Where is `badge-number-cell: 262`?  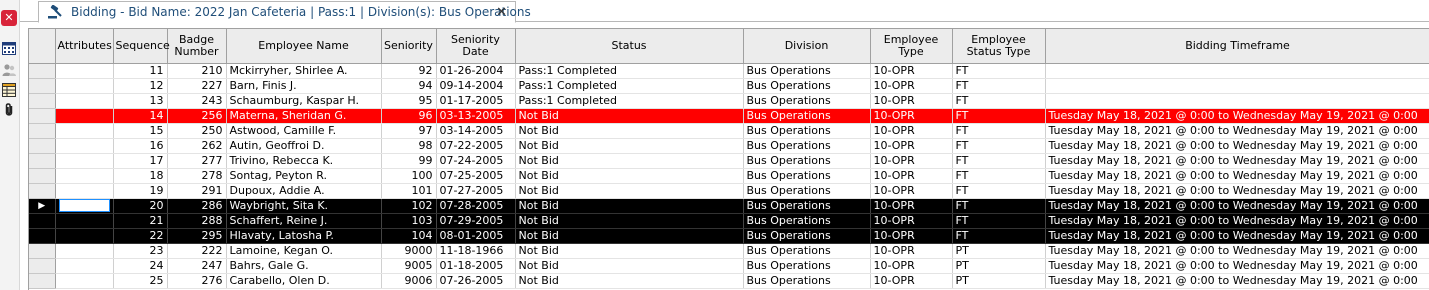
badge-number-cell: 262 is located at coordinates (197, 146).